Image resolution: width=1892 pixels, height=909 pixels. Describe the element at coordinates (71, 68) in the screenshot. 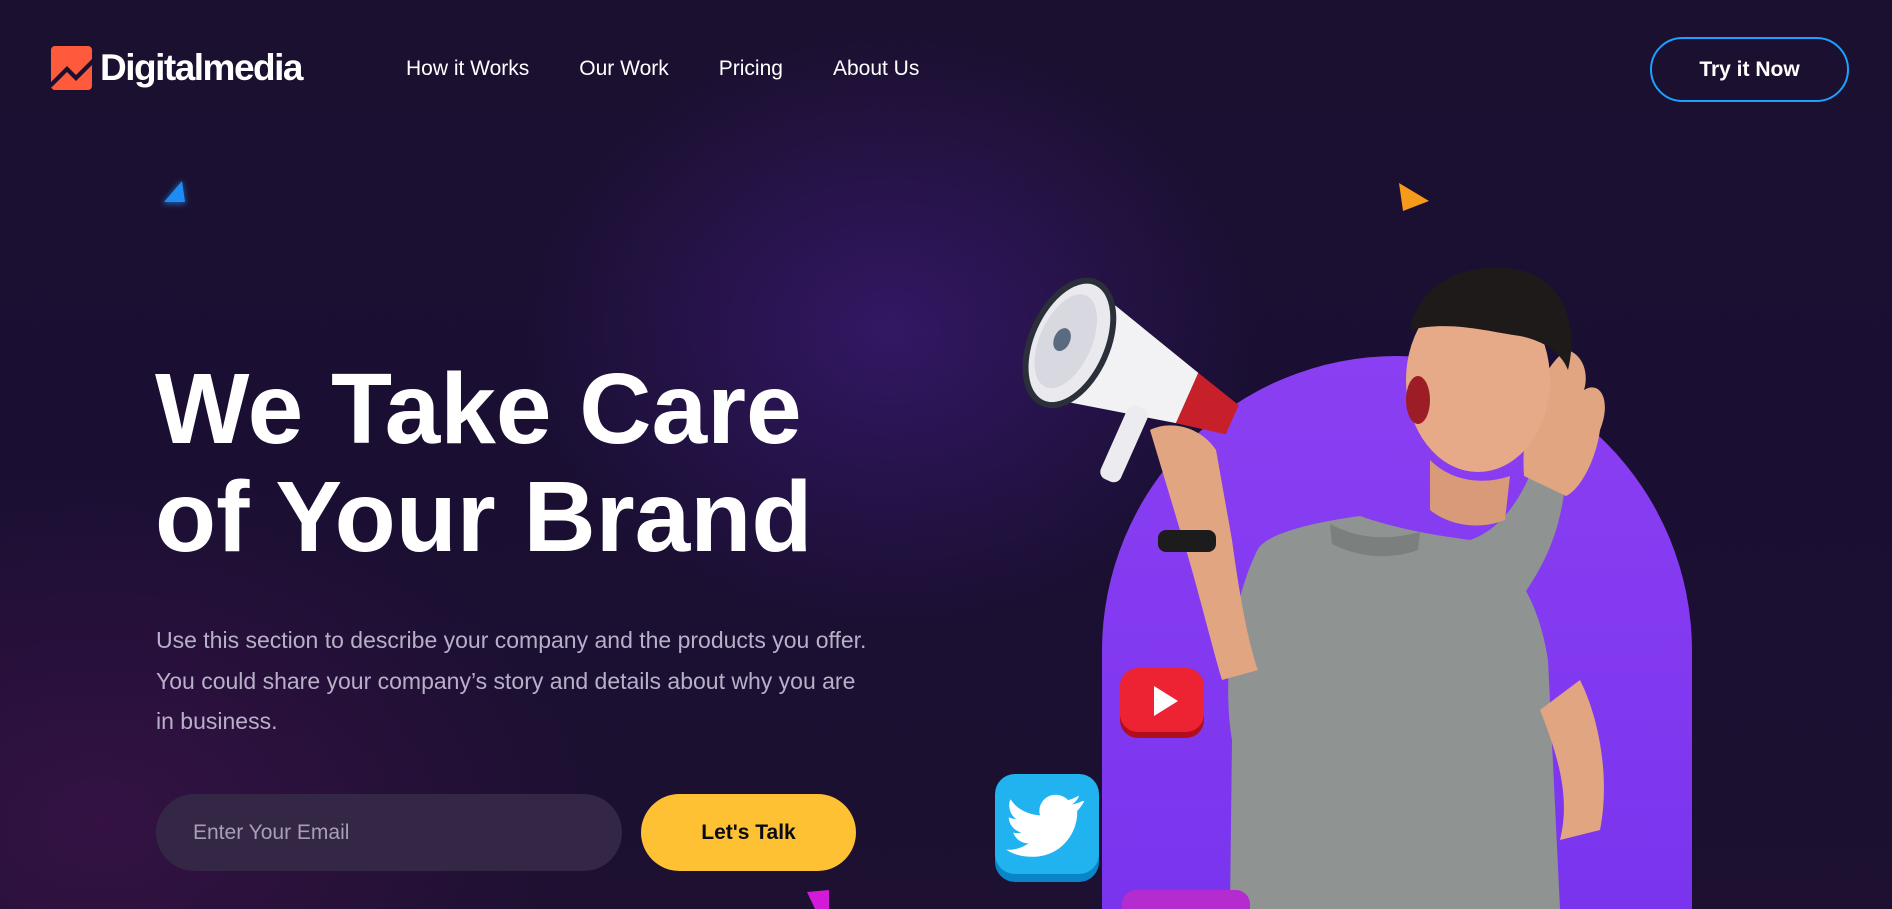

I see `logo-mark-icon` at that location.